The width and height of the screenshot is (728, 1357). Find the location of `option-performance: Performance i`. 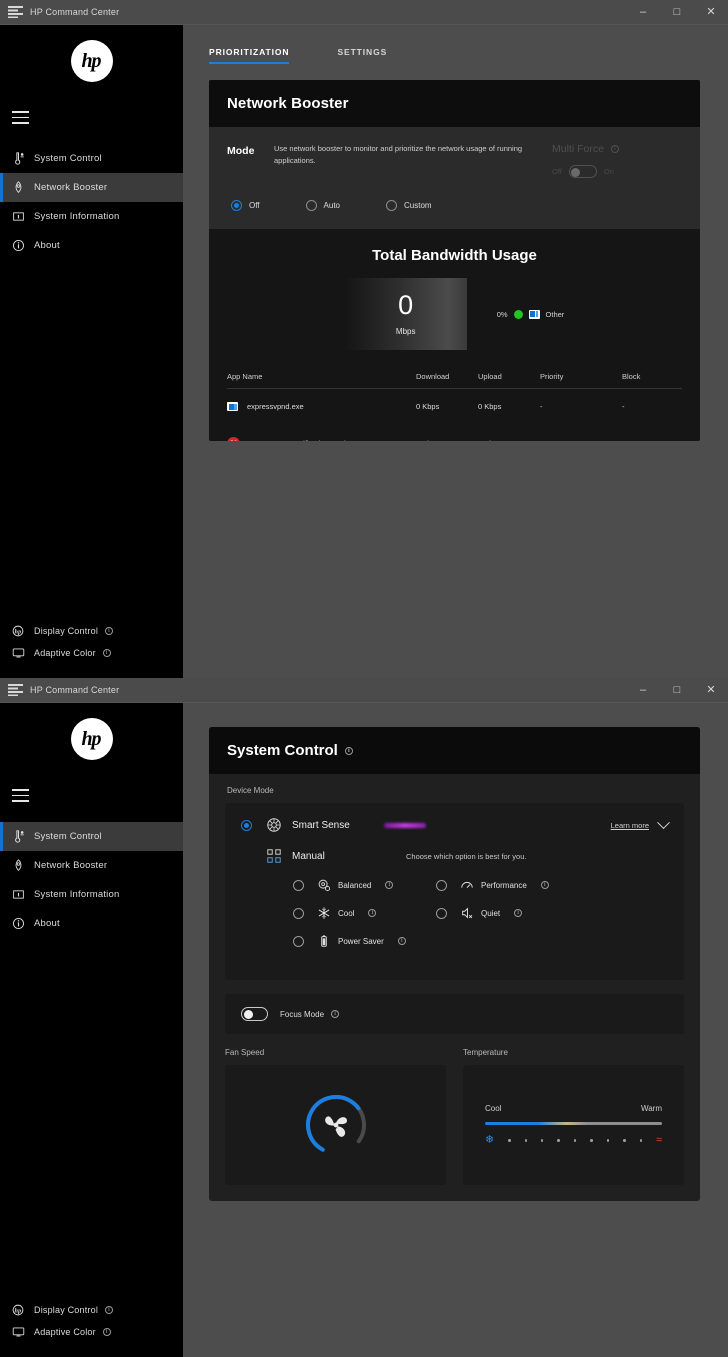

option-performance: Performance i is located at coordinates (507, 885).